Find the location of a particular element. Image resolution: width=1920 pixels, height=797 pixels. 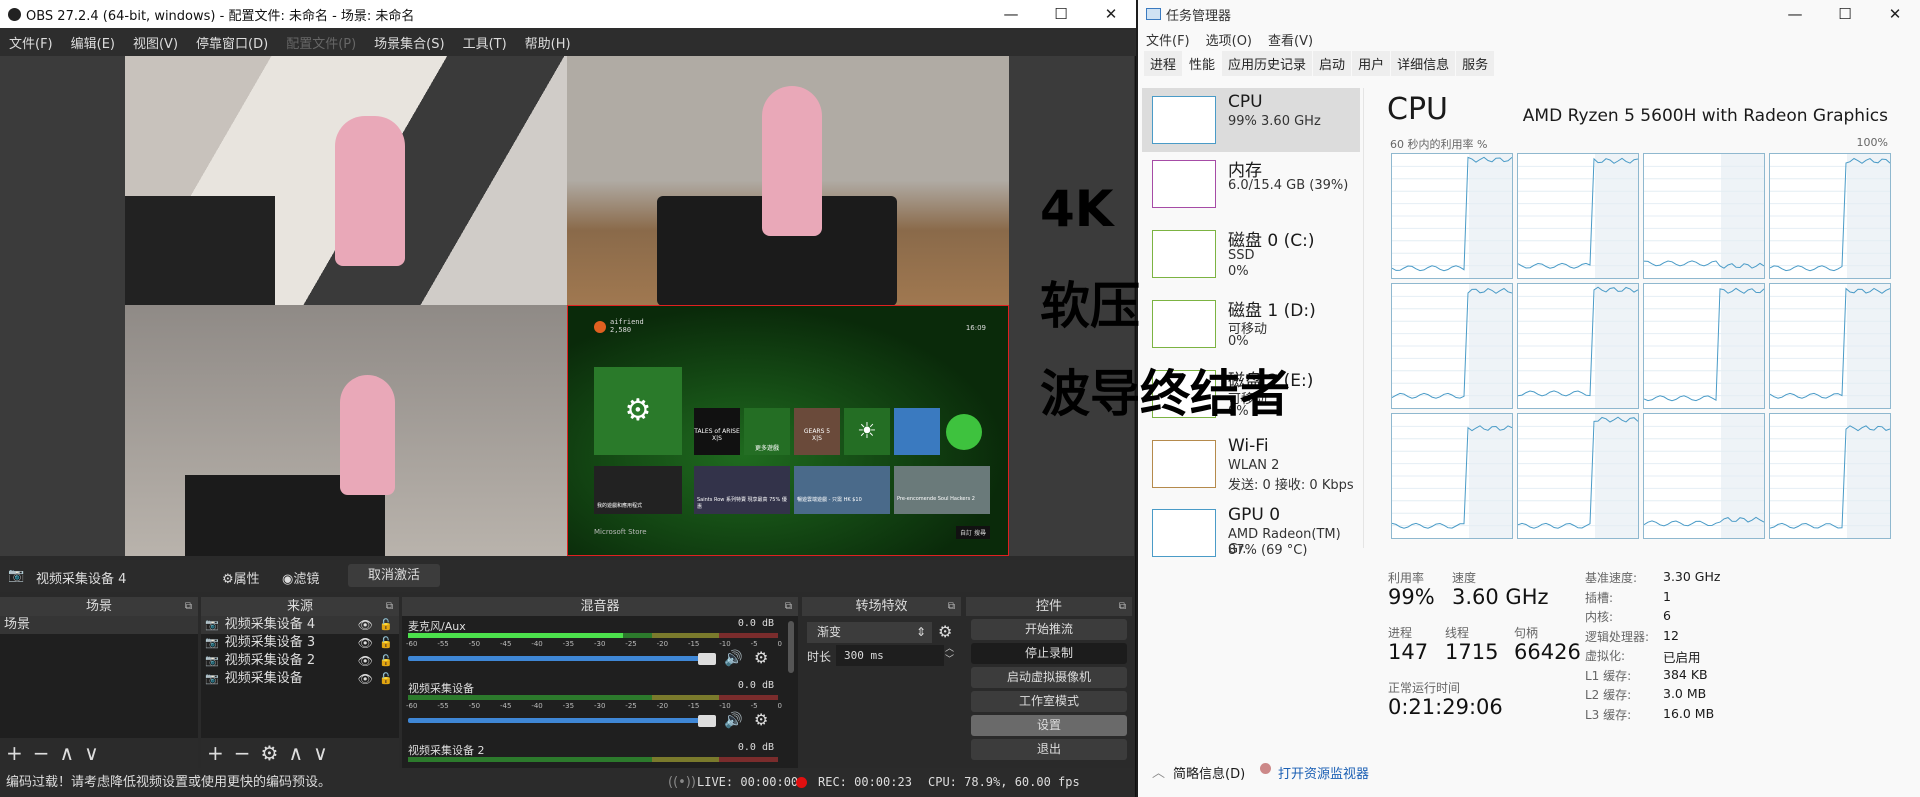

source-item: 📷 视频采集设备 3 👁 🔓 is located at coordinates (300, 643).